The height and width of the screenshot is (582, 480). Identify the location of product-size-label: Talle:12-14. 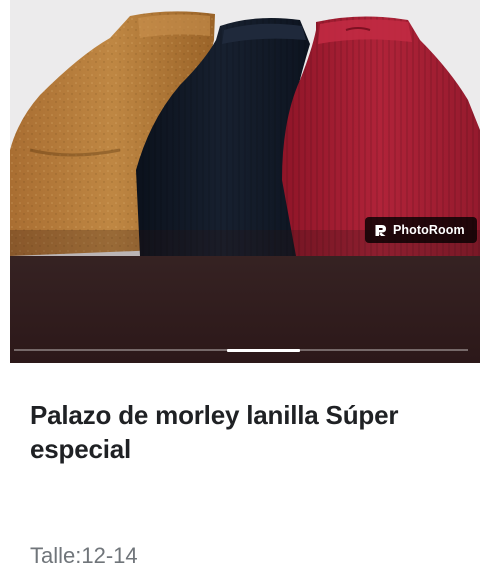
(84, 555).